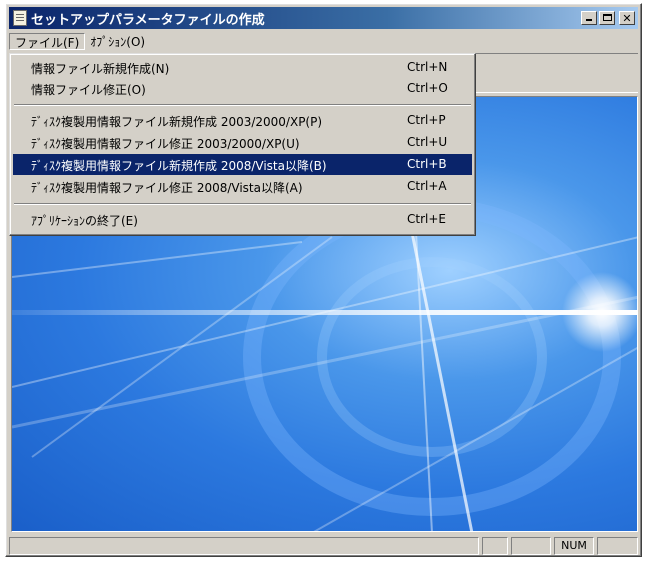  What do you see at coordinates (242, 88) in the screenshot?
I see `menu-item-edit-info-file: 情報ファイル修正(O) Ctrl+O` at bounding box center [242, 88].